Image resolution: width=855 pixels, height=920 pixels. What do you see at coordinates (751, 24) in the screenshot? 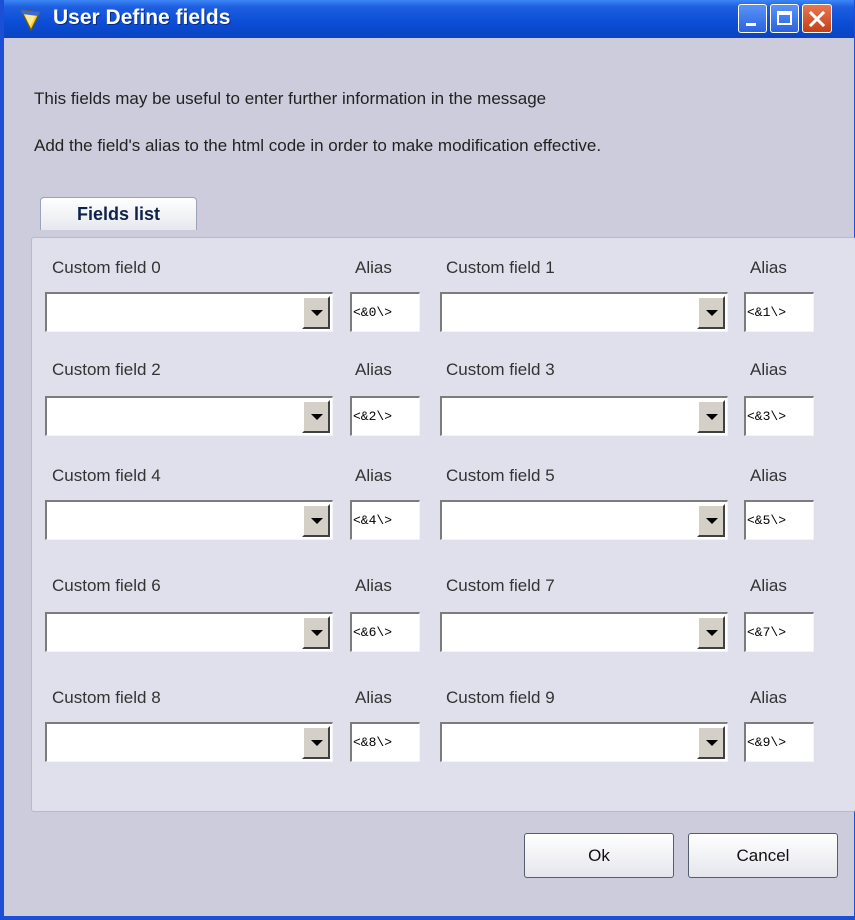
I see `minimize-icon` at bounding box center [751, 24].